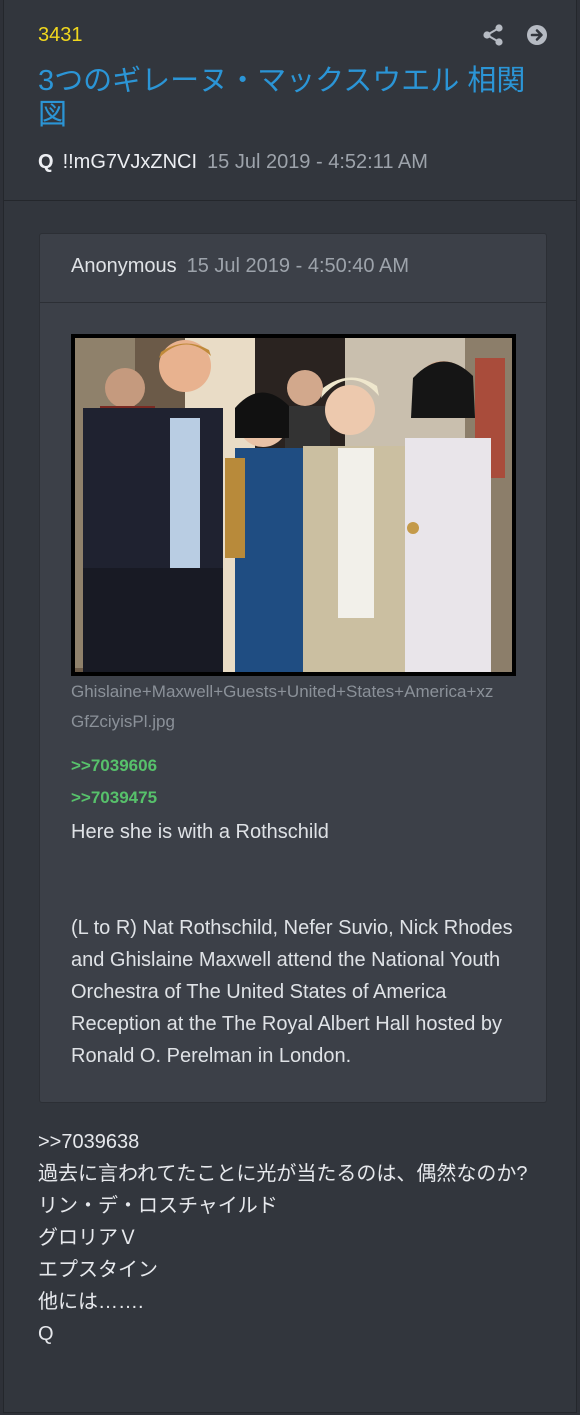  Describe the element at coordinates (293, 98) in the screenshot. I see `post-title: 3つのギレーヌ・マックスウエル 相関図` at that location.